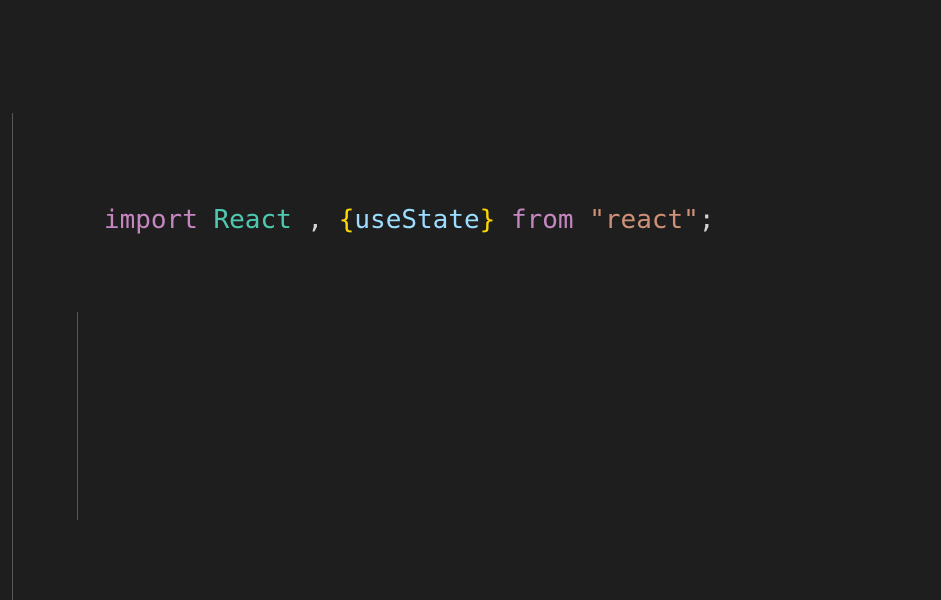  What do you see at coordinates (487, 220) in the screenshot?
I see `token-brace-close: }` at bounding box center [487, 220].